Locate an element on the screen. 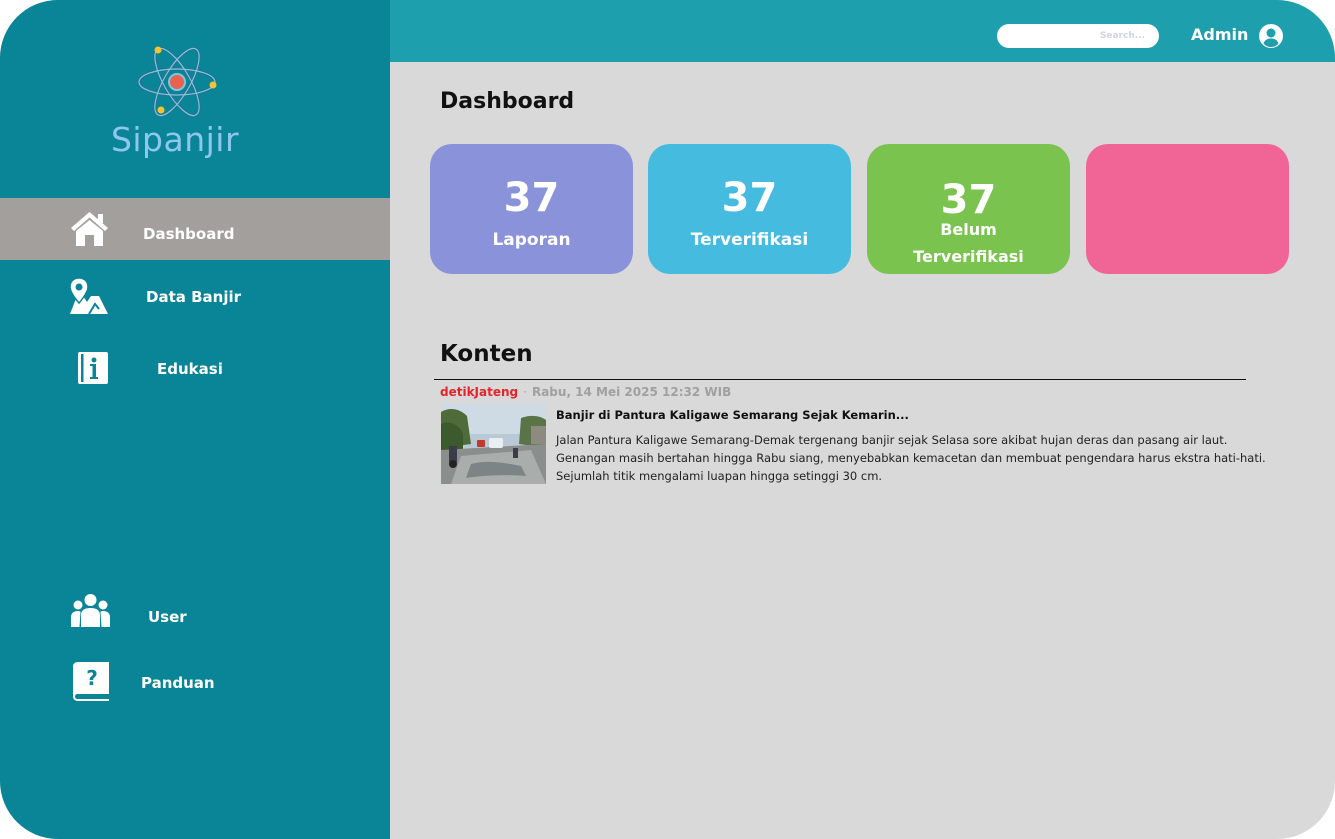  sidebar-item-label: Panduan is located at coordinates (178, 683).